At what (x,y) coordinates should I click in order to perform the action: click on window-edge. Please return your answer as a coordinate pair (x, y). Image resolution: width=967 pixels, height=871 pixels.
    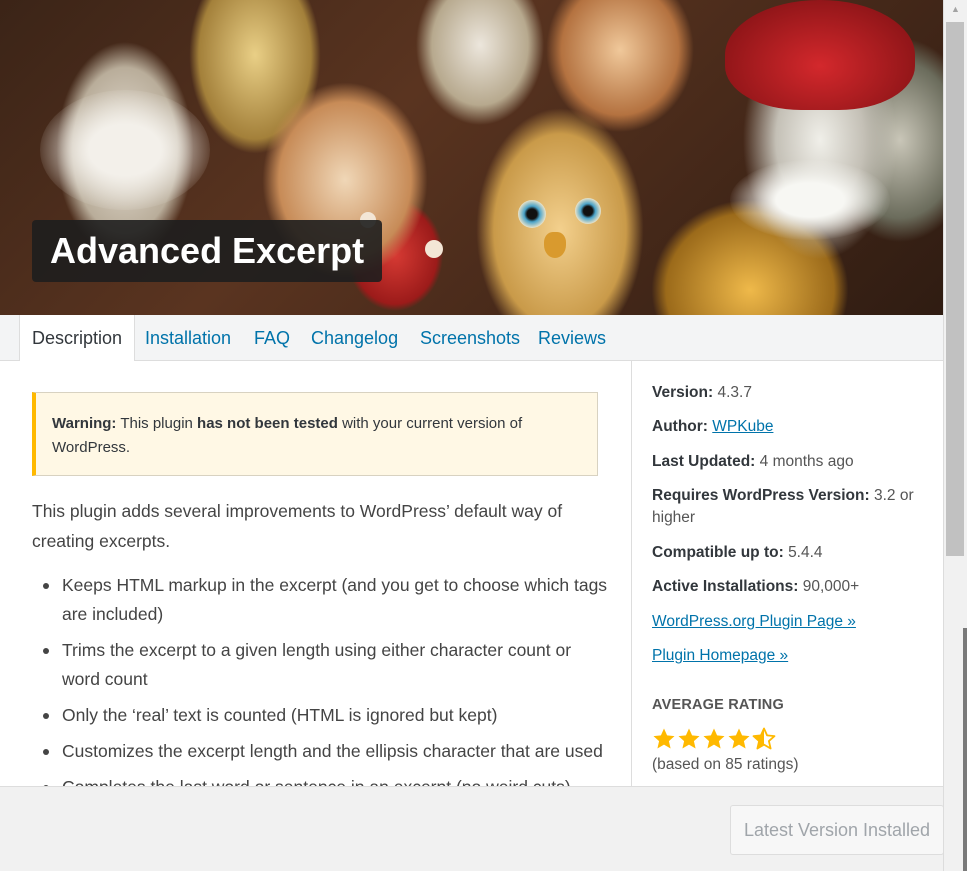
    Looking at the image, I should click on (965, 749).